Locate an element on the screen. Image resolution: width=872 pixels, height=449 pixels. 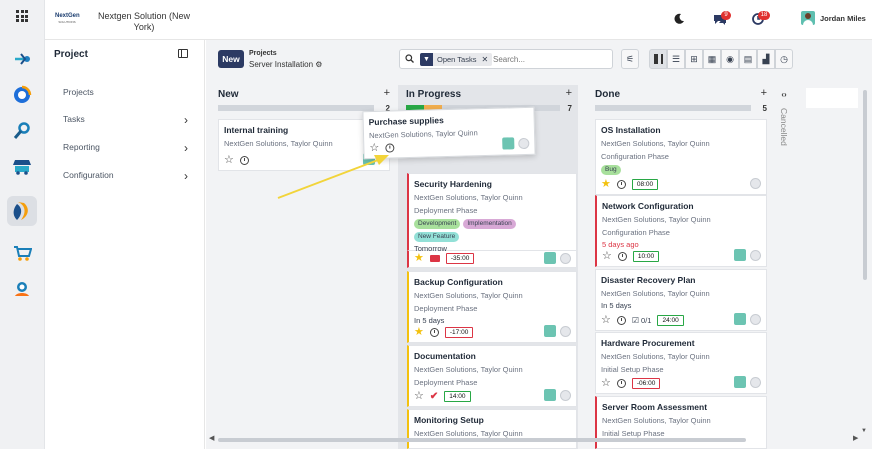
user-name: Jordan Miles is located at coordinates (843, 18).